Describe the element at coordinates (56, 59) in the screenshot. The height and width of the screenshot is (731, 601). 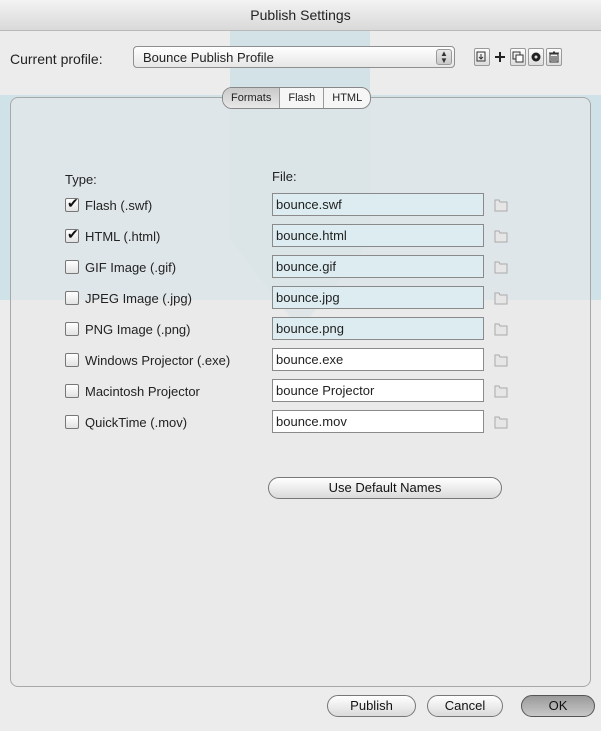
I see `current-profile-label: Current profile:` at that location.